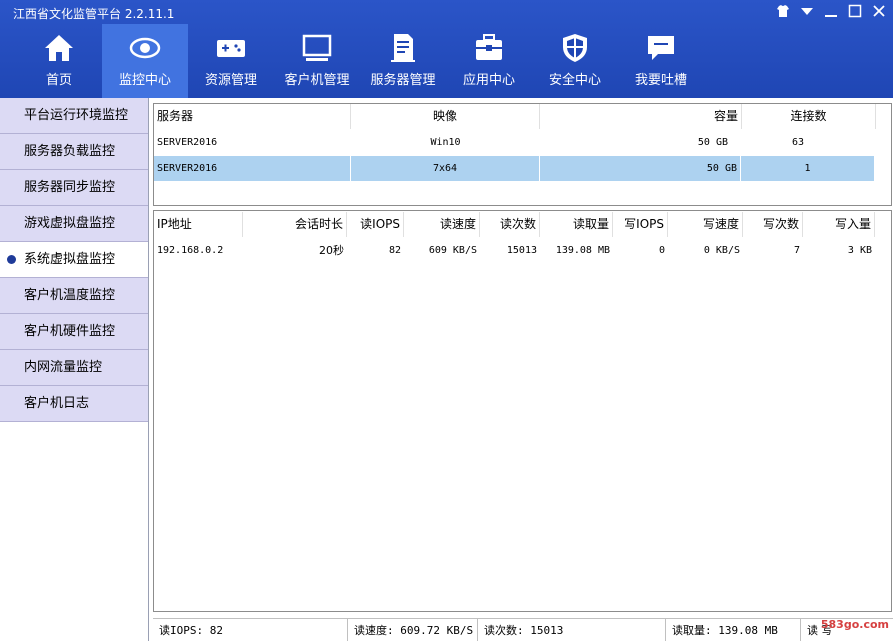 Image resolution: width=893 pixels, height=641 pixels. Describe the element at coordinates (11, 259) in the screenshot. I see `active-dot-icon` at that location.